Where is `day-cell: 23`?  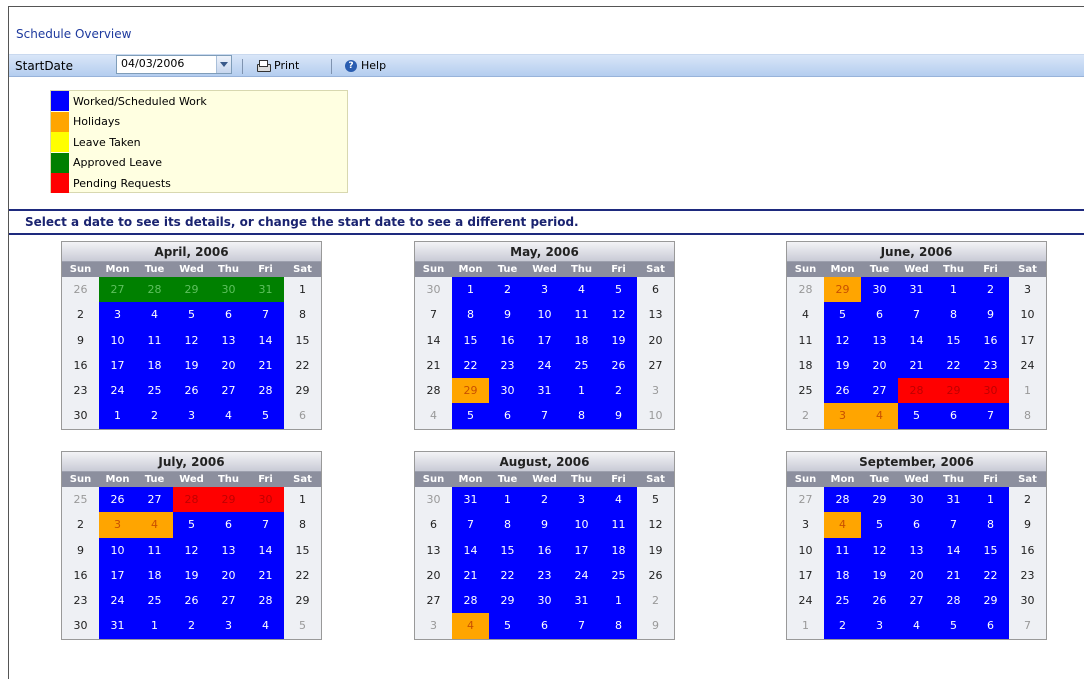
day-cell: 23 is located at coordinates (507, 365).